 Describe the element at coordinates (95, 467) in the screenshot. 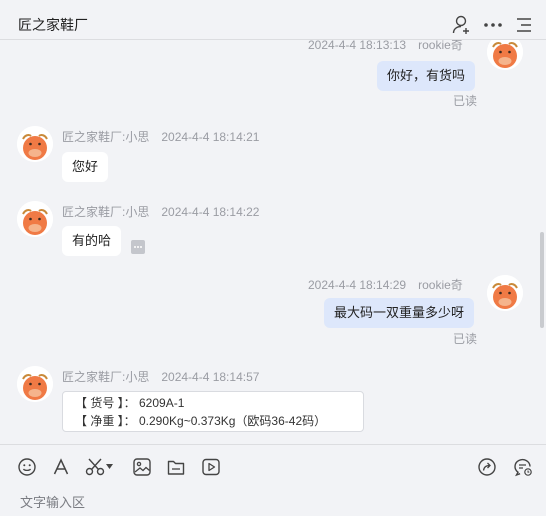

I see `scissors-icon` at that location.